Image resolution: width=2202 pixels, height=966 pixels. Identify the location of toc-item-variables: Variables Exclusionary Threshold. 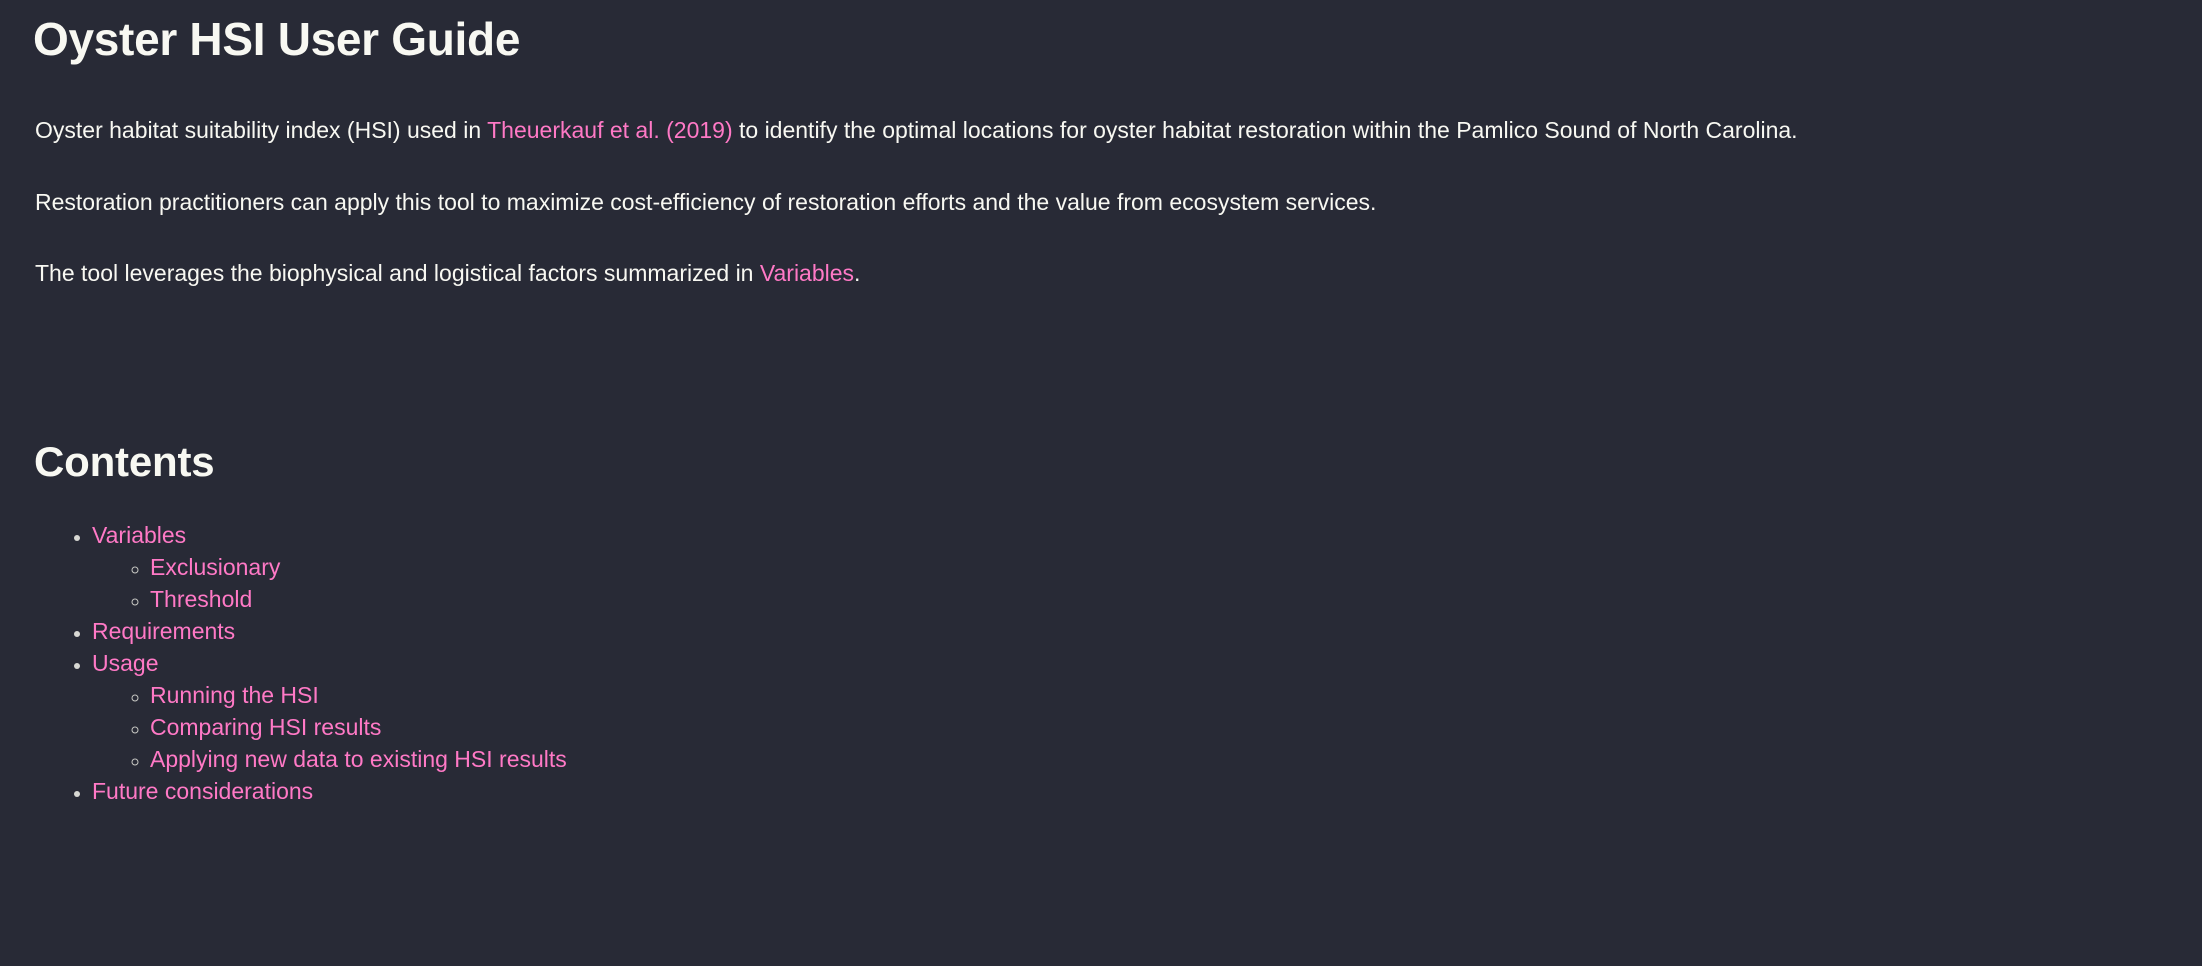
(1129, 567).